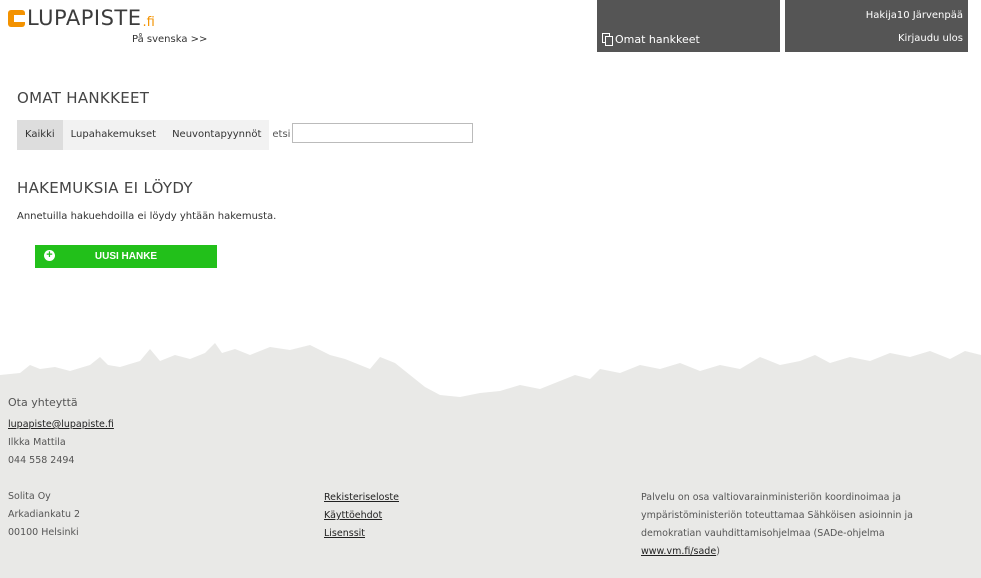 The width and height of the screenshot is (981, 578). What do you see at coordinates (281, 134) in the screenshot?
I see `search-label: etsi` at bounding box center [281, 134].